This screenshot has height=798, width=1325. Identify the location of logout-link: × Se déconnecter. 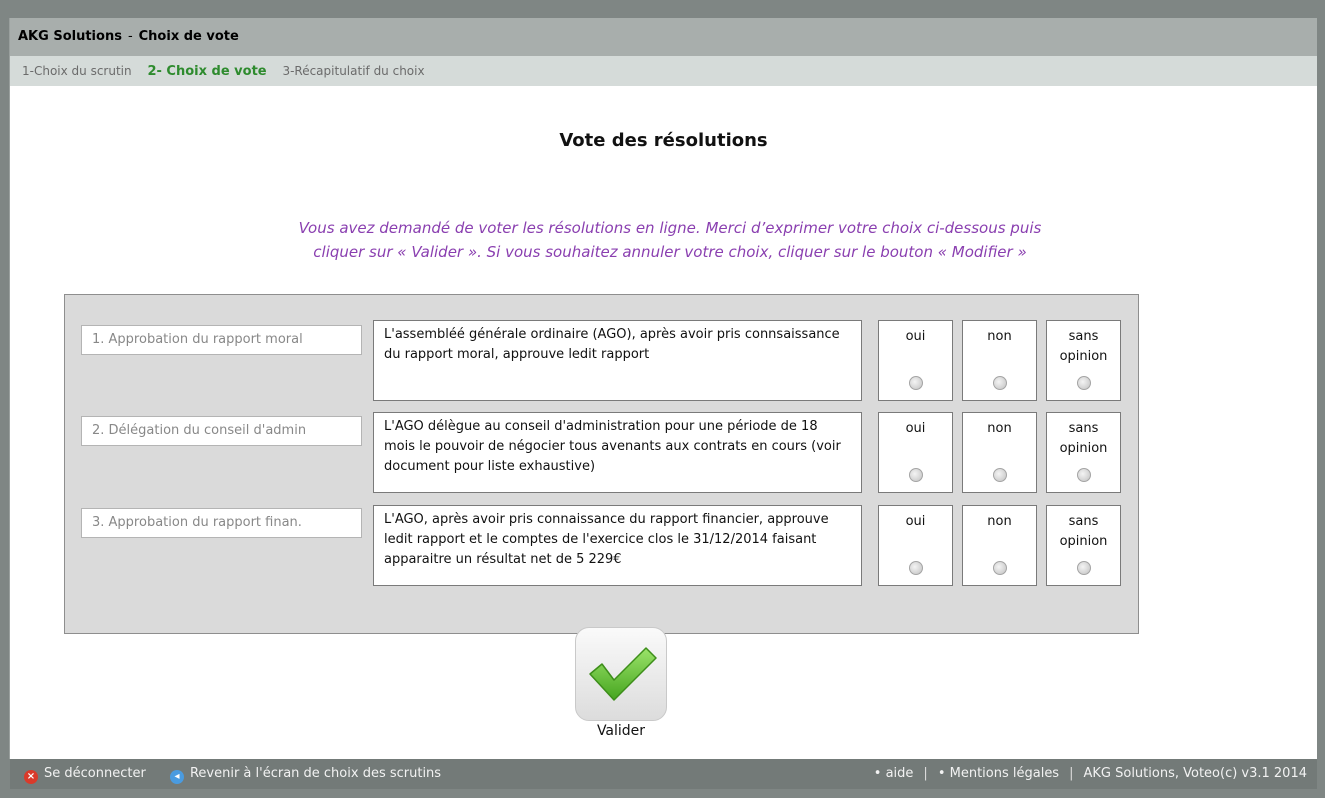
(85, 775).